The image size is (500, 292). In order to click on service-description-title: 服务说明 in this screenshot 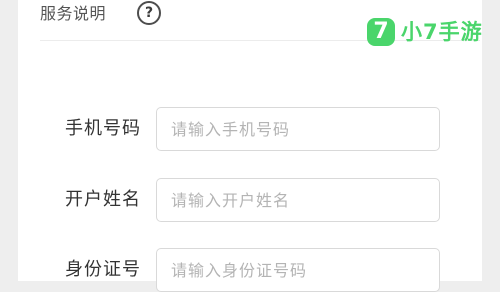, I will do `click(73, 13)`.